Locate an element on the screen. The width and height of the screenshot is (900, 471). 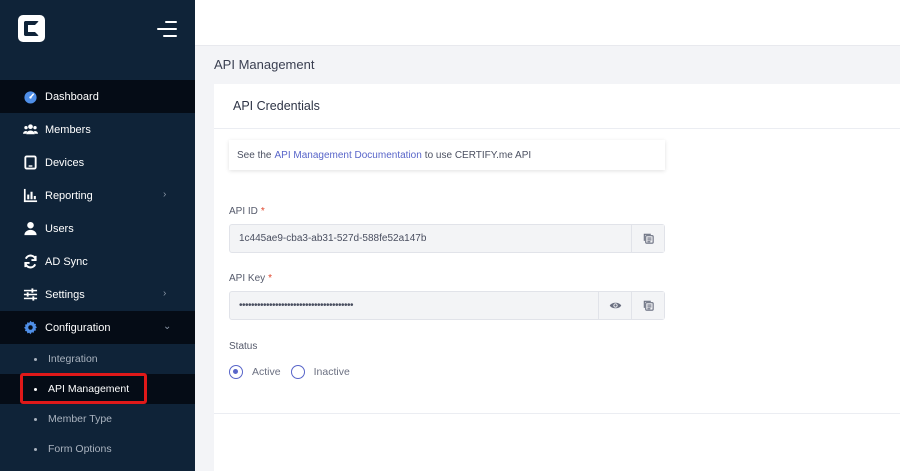
members-icon is located at coordinates (30, 130).